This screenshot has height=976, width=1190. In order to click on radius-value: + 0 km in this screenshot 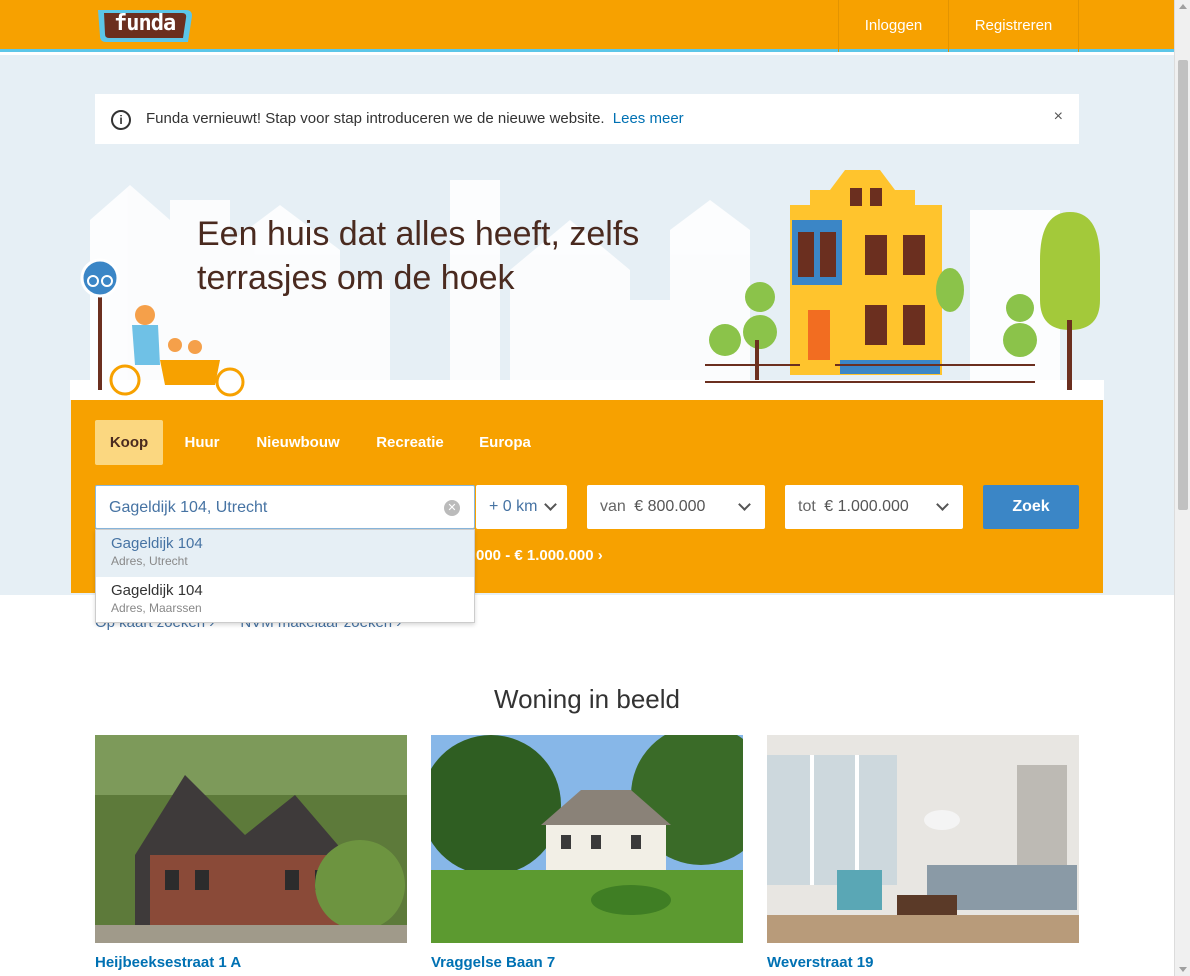, I will do `click(513, 506)`.